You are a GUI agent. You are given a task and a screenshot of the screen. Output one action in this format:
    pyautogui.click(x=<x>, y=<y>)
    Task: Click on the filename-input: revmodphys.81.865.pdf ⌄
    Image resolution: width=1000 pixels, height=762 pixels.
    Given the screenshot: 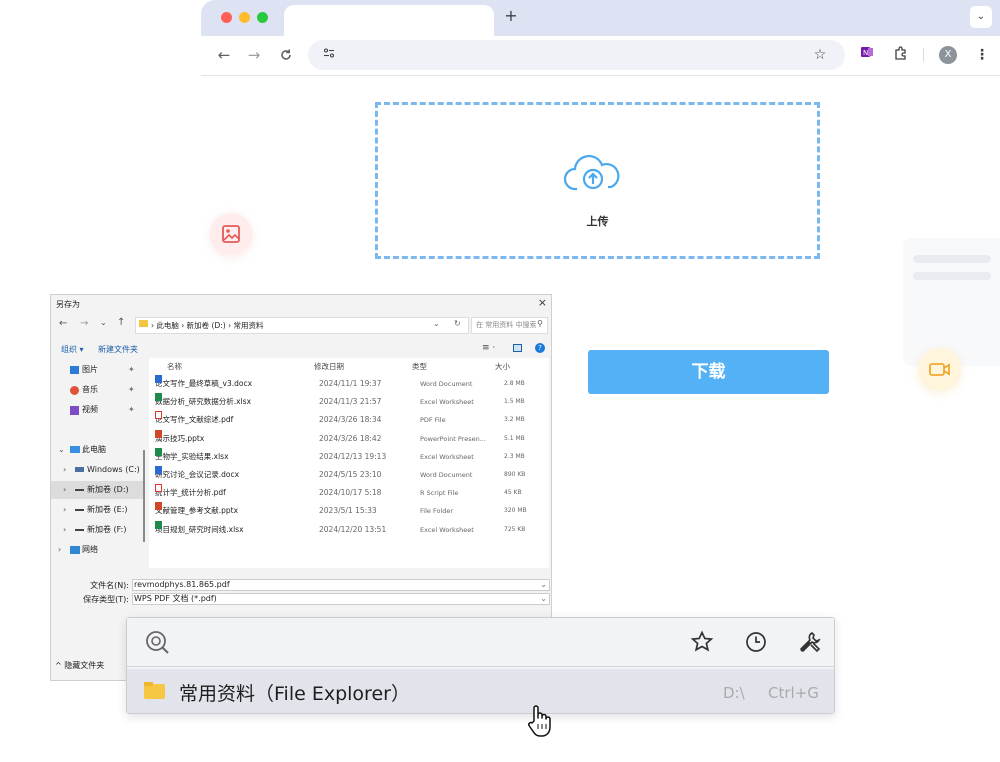 What is the action you would take?
    pyautogui.click(x=341, y=585)
    